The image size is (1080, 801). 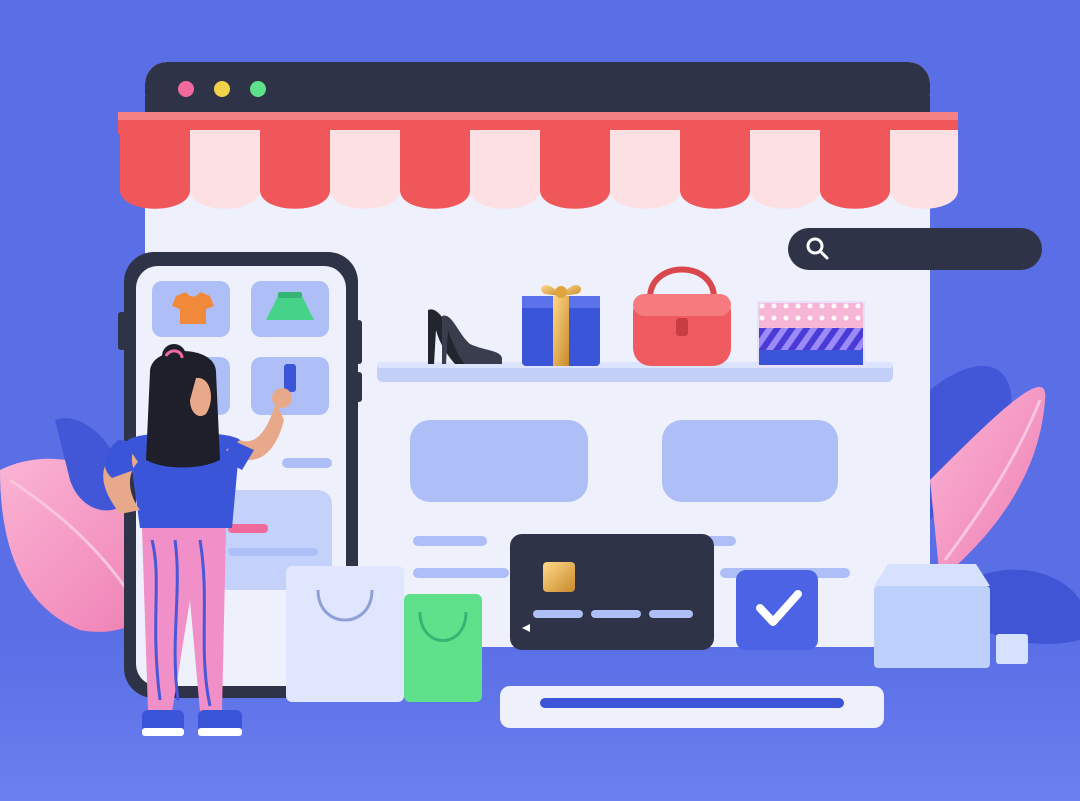 What do you see at coordinates (561, 325) in the screenshot?
I see `gift-box-icon` at bounding box center [561, 325].